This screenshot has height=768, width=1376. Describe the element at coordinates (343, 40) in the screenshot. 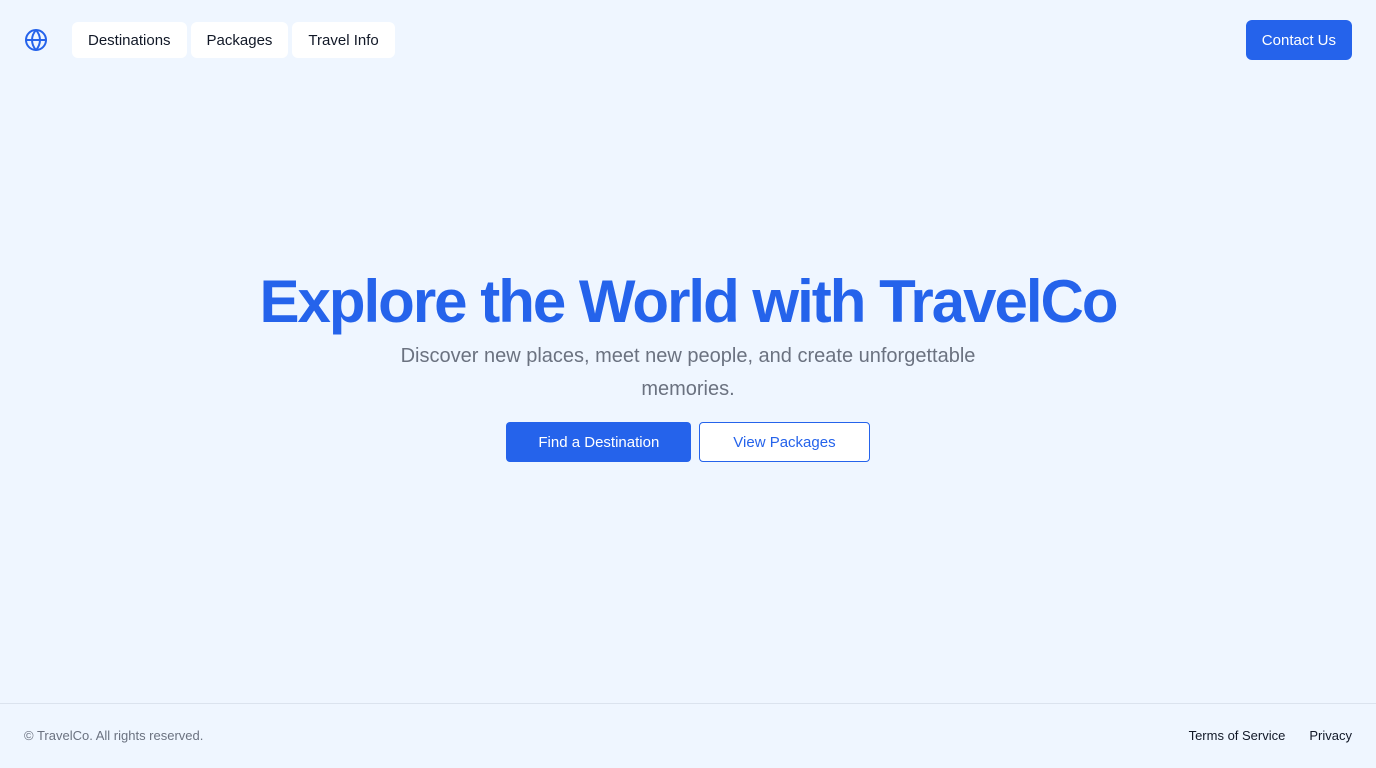

I see `nav-item-travel-info: Travel Info` at that location.